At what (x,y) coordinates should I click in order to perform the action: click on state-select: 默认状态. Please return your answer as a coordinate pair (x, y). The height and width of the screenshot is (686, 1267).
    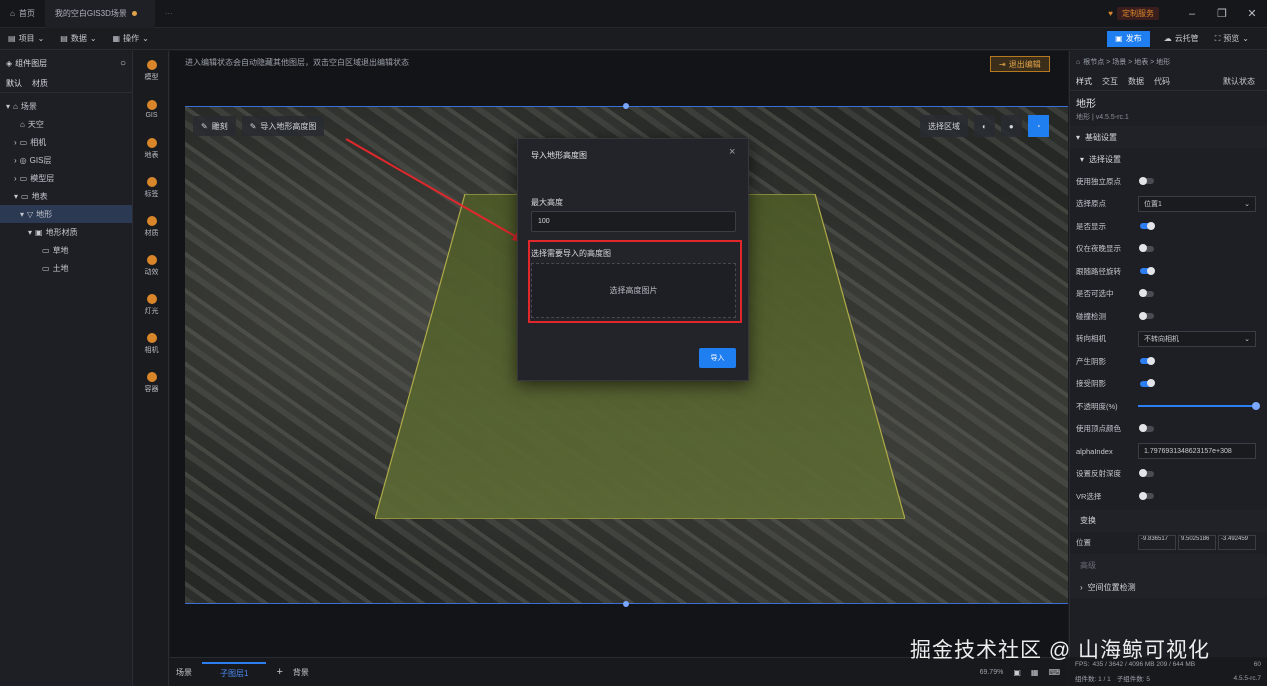
    Looking at the image, I should click on (1239, 81).